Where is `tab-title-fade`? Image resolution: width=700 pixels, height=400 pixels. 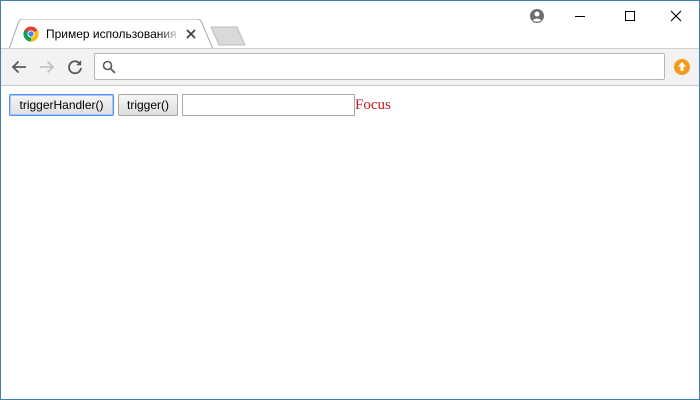
tab-title-fade is located at coordinates (170, 34).